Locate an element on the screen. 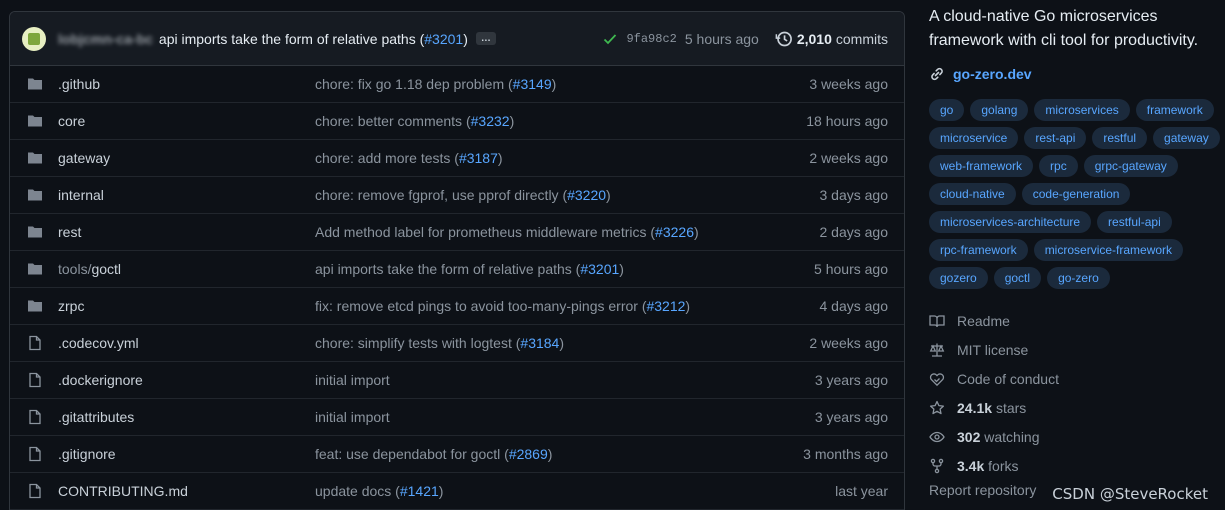 This screenshot has height=510, width=1225. topic-tag: golang is located at coordinates (999, 110).